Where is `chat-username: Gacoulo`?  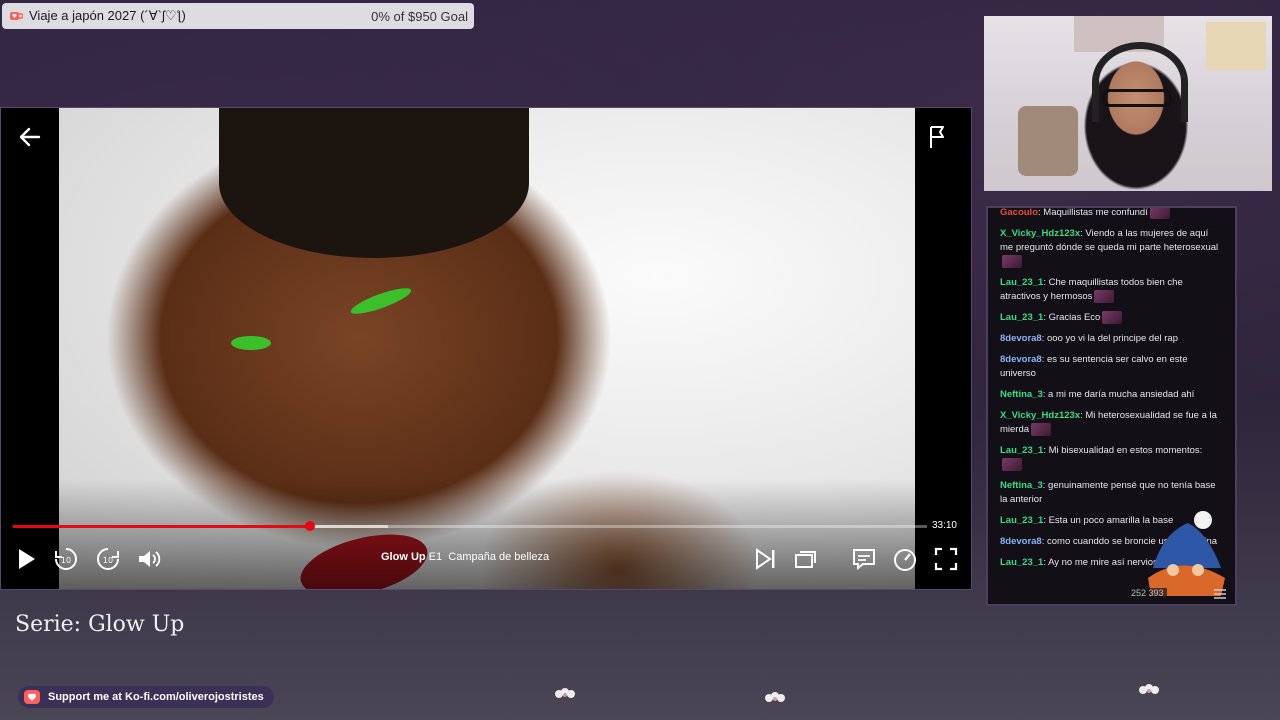
chat-username: Gacoulo is located at coordinates (1019, 213).